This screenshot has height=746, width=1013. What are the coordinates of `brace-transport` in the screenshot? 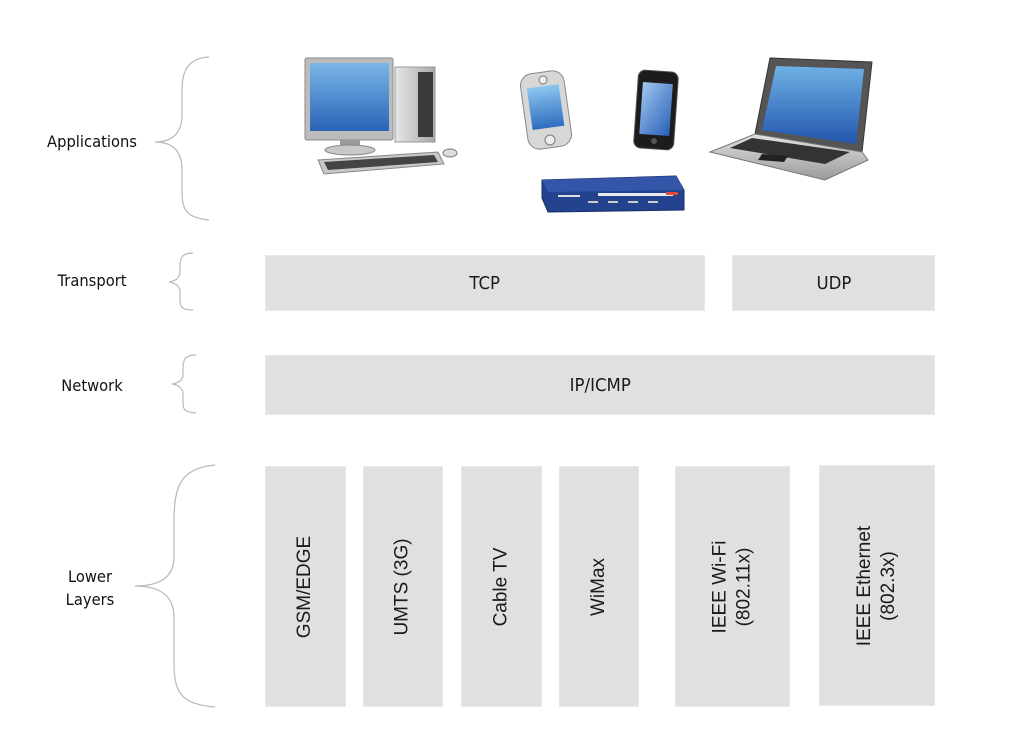 It's located at (181, 281).